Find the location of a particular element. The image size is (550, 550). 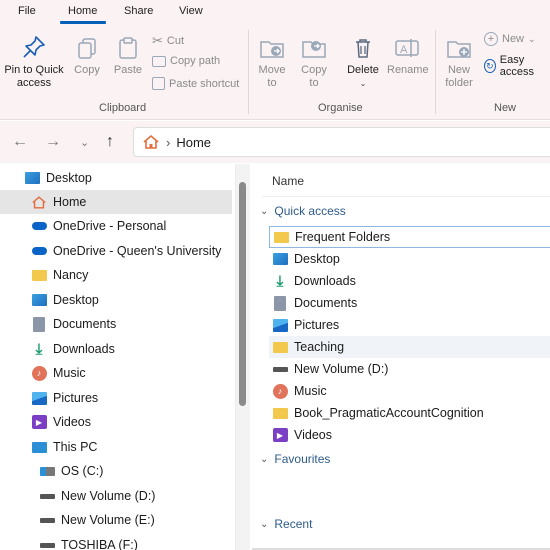

sidebar-item-pictures: Pictures is located at coordinates (116, 398).